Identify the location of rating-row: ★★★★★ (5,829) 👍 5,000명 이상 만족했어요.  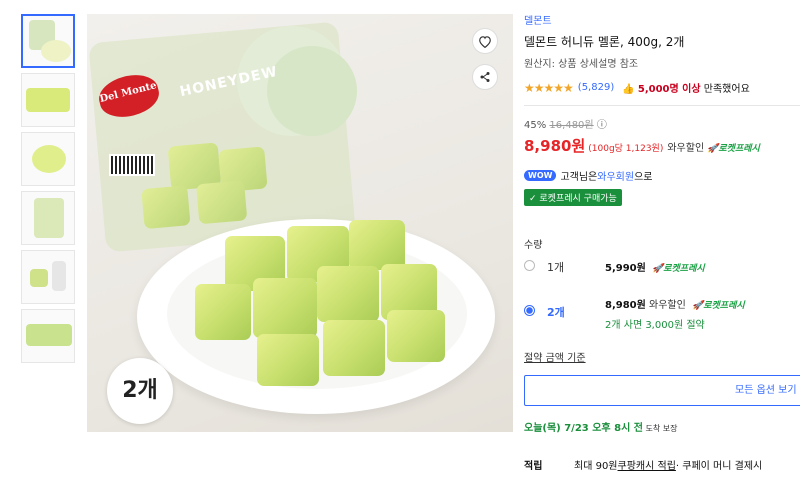
(662, 88).